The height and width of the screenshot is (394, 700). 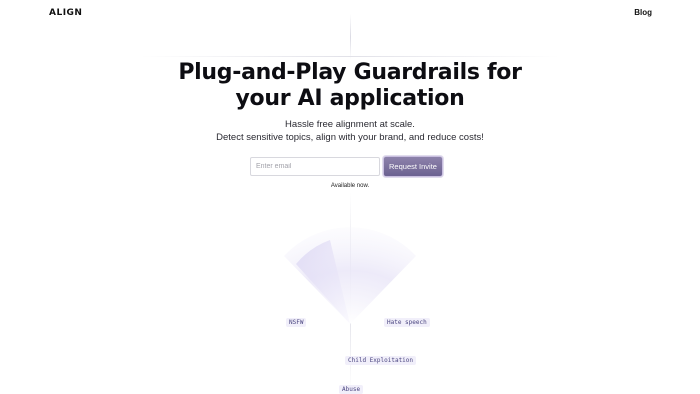 I want to click on fan-shape, so click(x=350, y=275).